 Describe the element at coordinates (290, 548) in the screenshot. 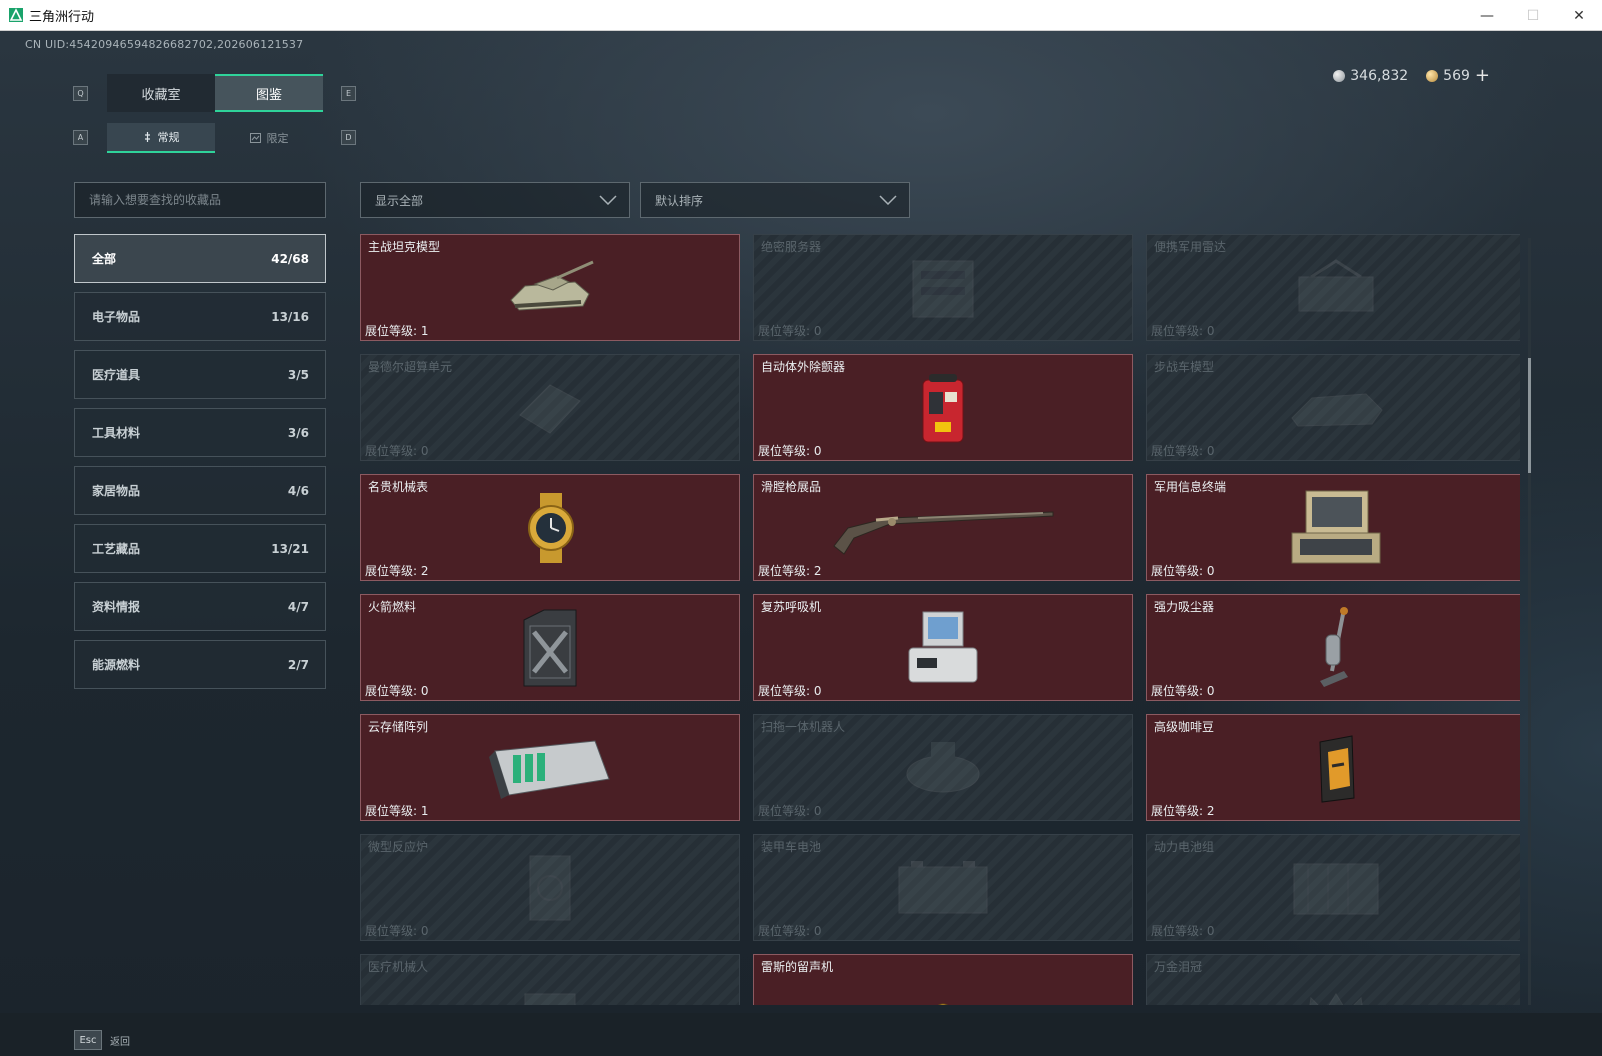

I see `category-count: 13/21` at that location.